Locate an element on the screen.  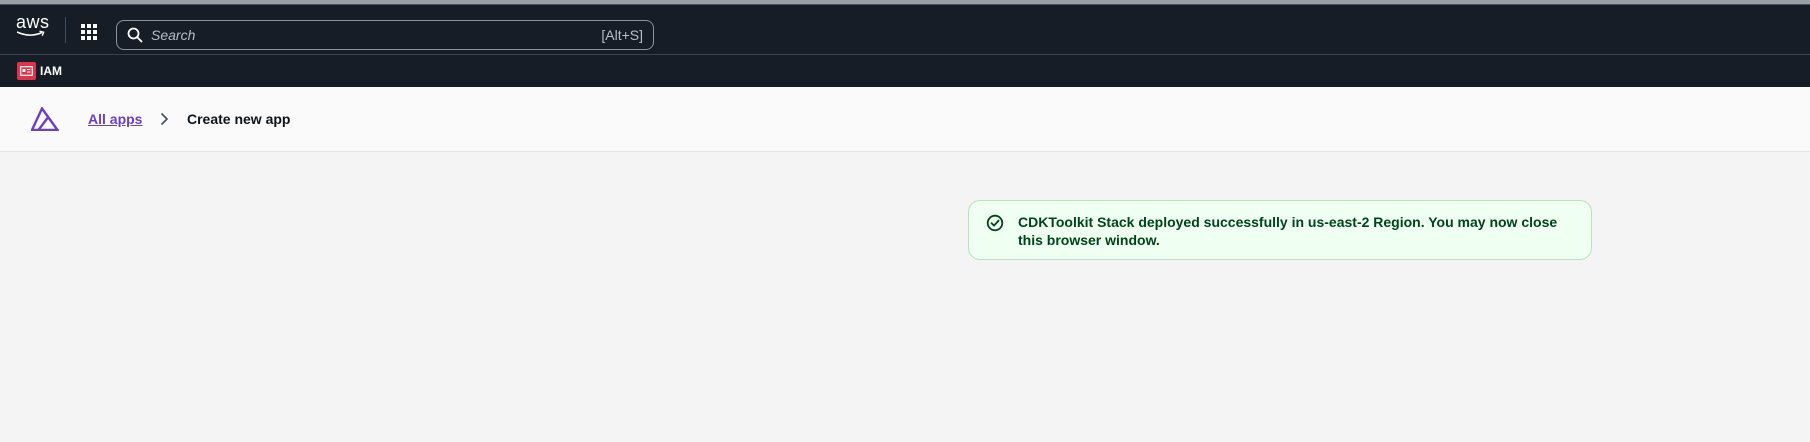
search-box: [Alt+S] is located at coordinates (385, 35).